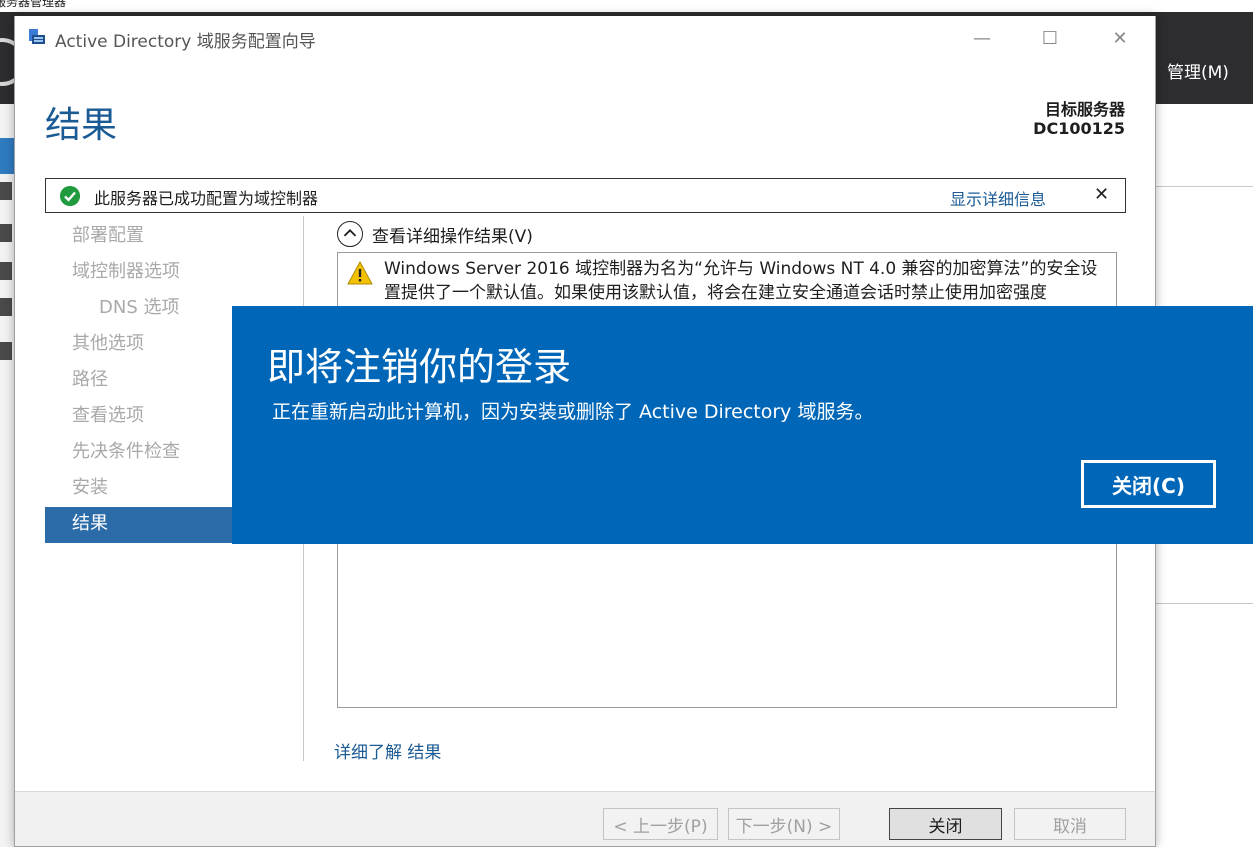 The width and height of the screenshot is (1253, 847). What do you see at coordinates (585, 38) in the screenshot?
I see `title-bar: Active Directory 域服务配置向导 — ☐ ✕` at bounding box center [585, 38].